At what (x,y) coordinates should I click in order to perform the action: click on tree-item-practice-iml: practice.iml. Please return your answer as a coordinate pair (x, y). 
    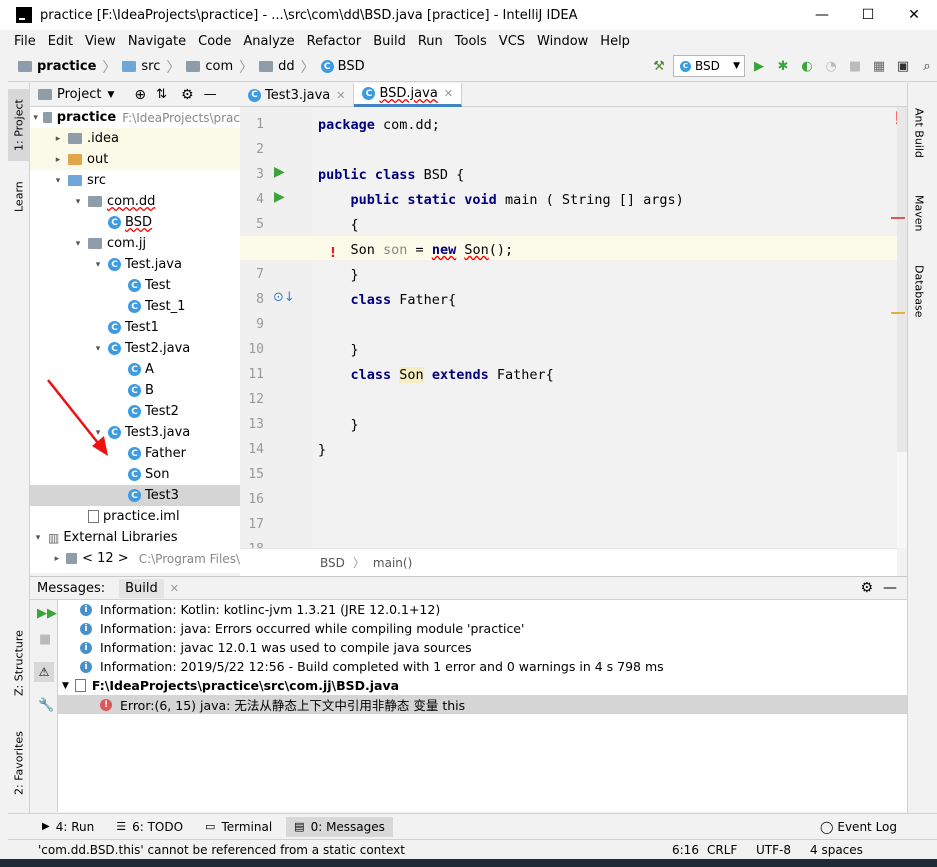
    Looking at the image, I should click on (135, 516).